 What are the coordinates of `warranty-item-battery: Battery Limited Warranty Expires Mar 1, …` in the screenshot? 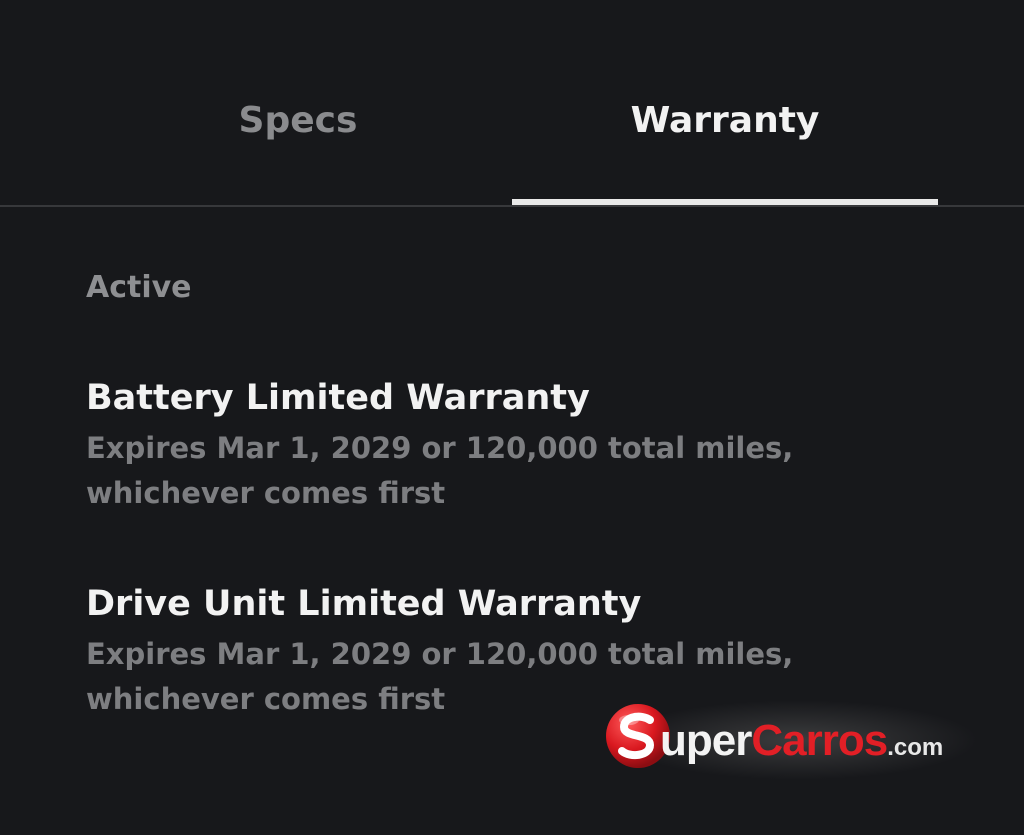 It's located at (466, 446).